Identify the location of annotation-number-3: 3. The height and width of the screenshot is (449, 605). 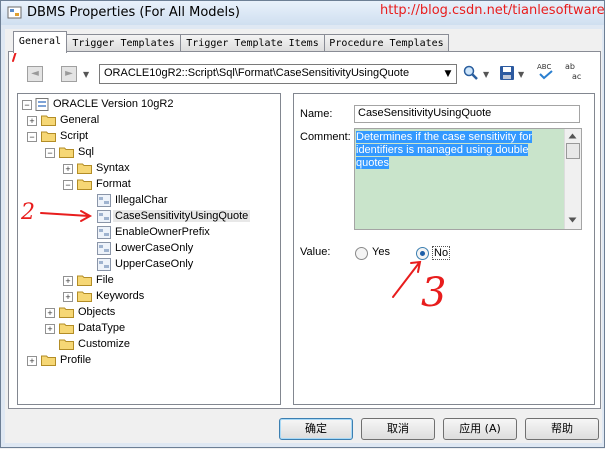
(433, 293).